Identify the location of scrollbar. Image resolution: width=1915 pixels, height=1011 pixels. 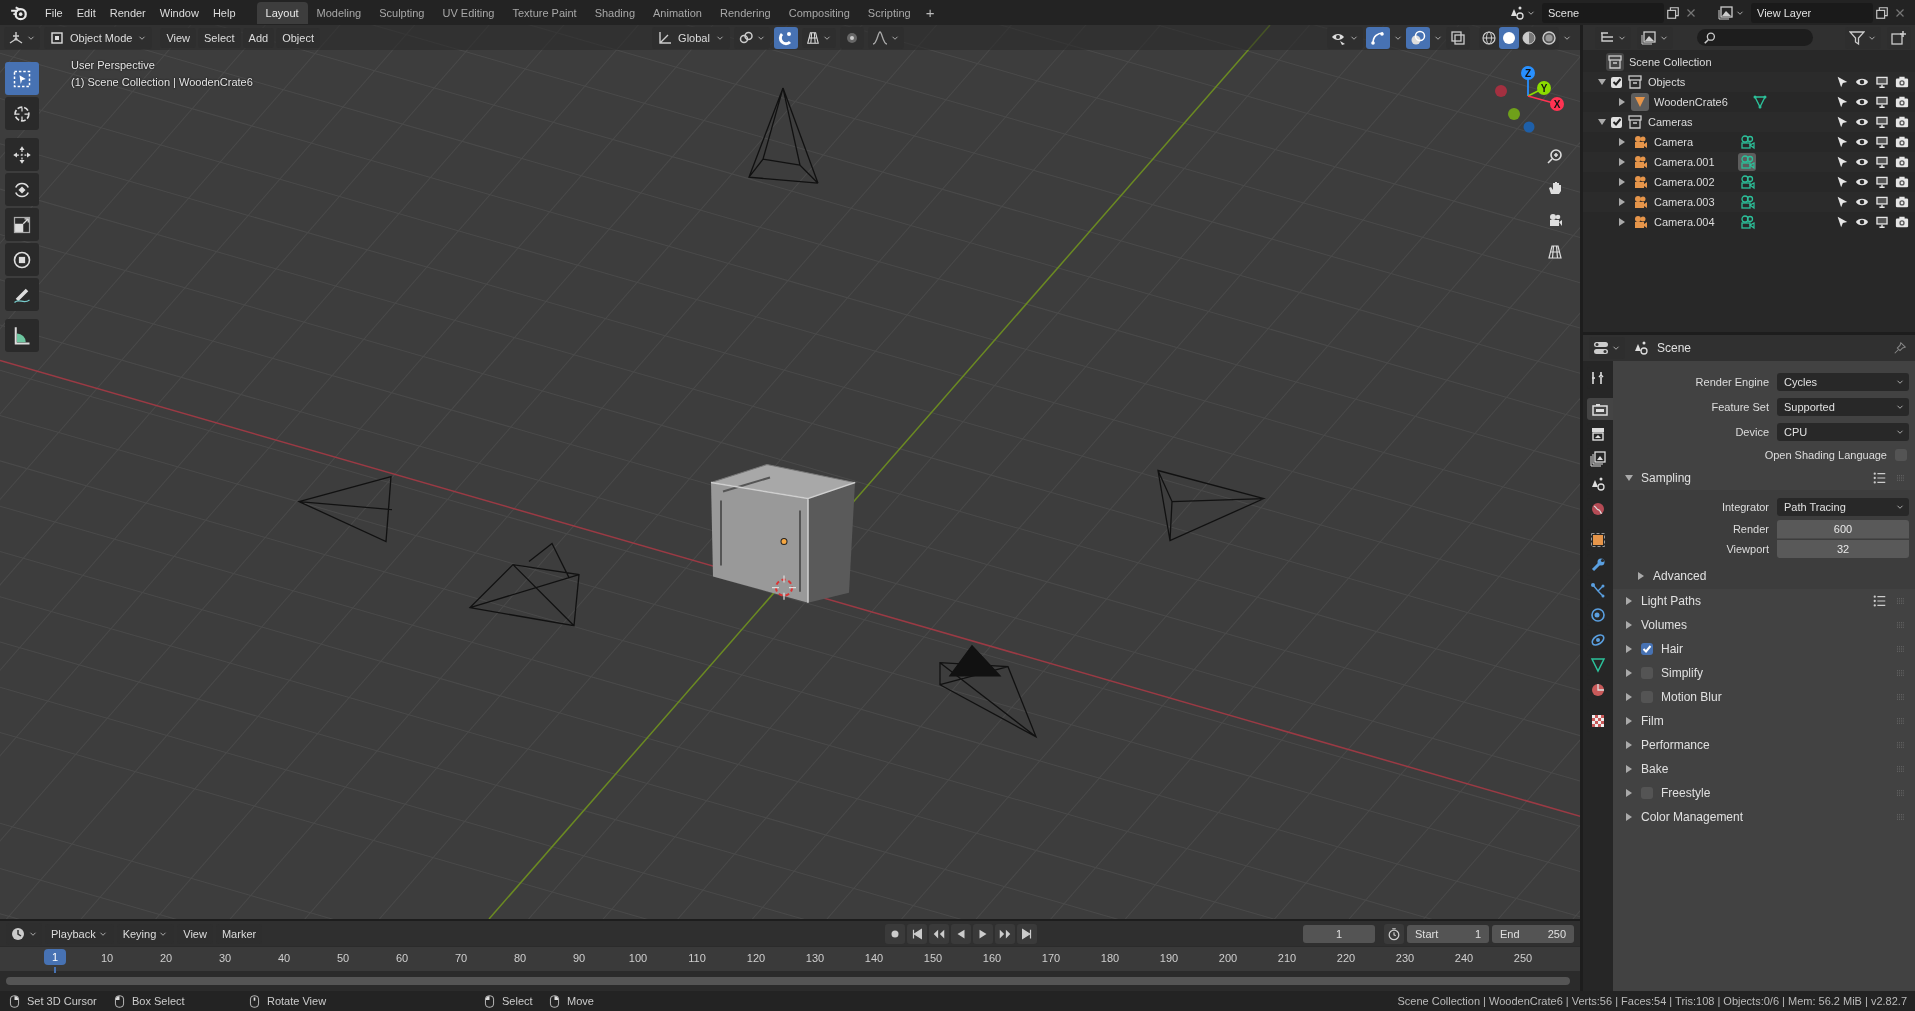
(788, 981).